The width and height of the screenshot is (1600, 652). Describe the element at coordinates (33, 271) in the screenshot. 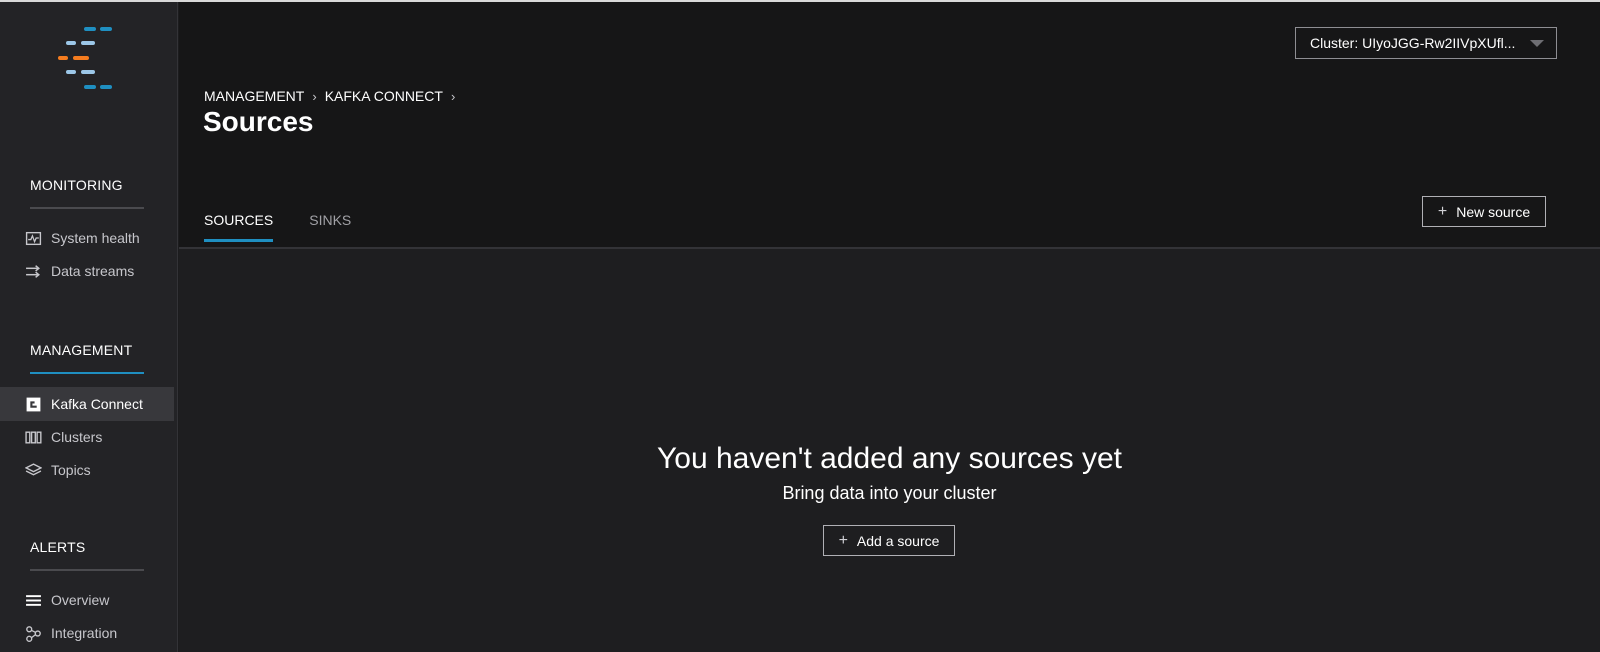

I see `arrows-swap-icon` at that location.